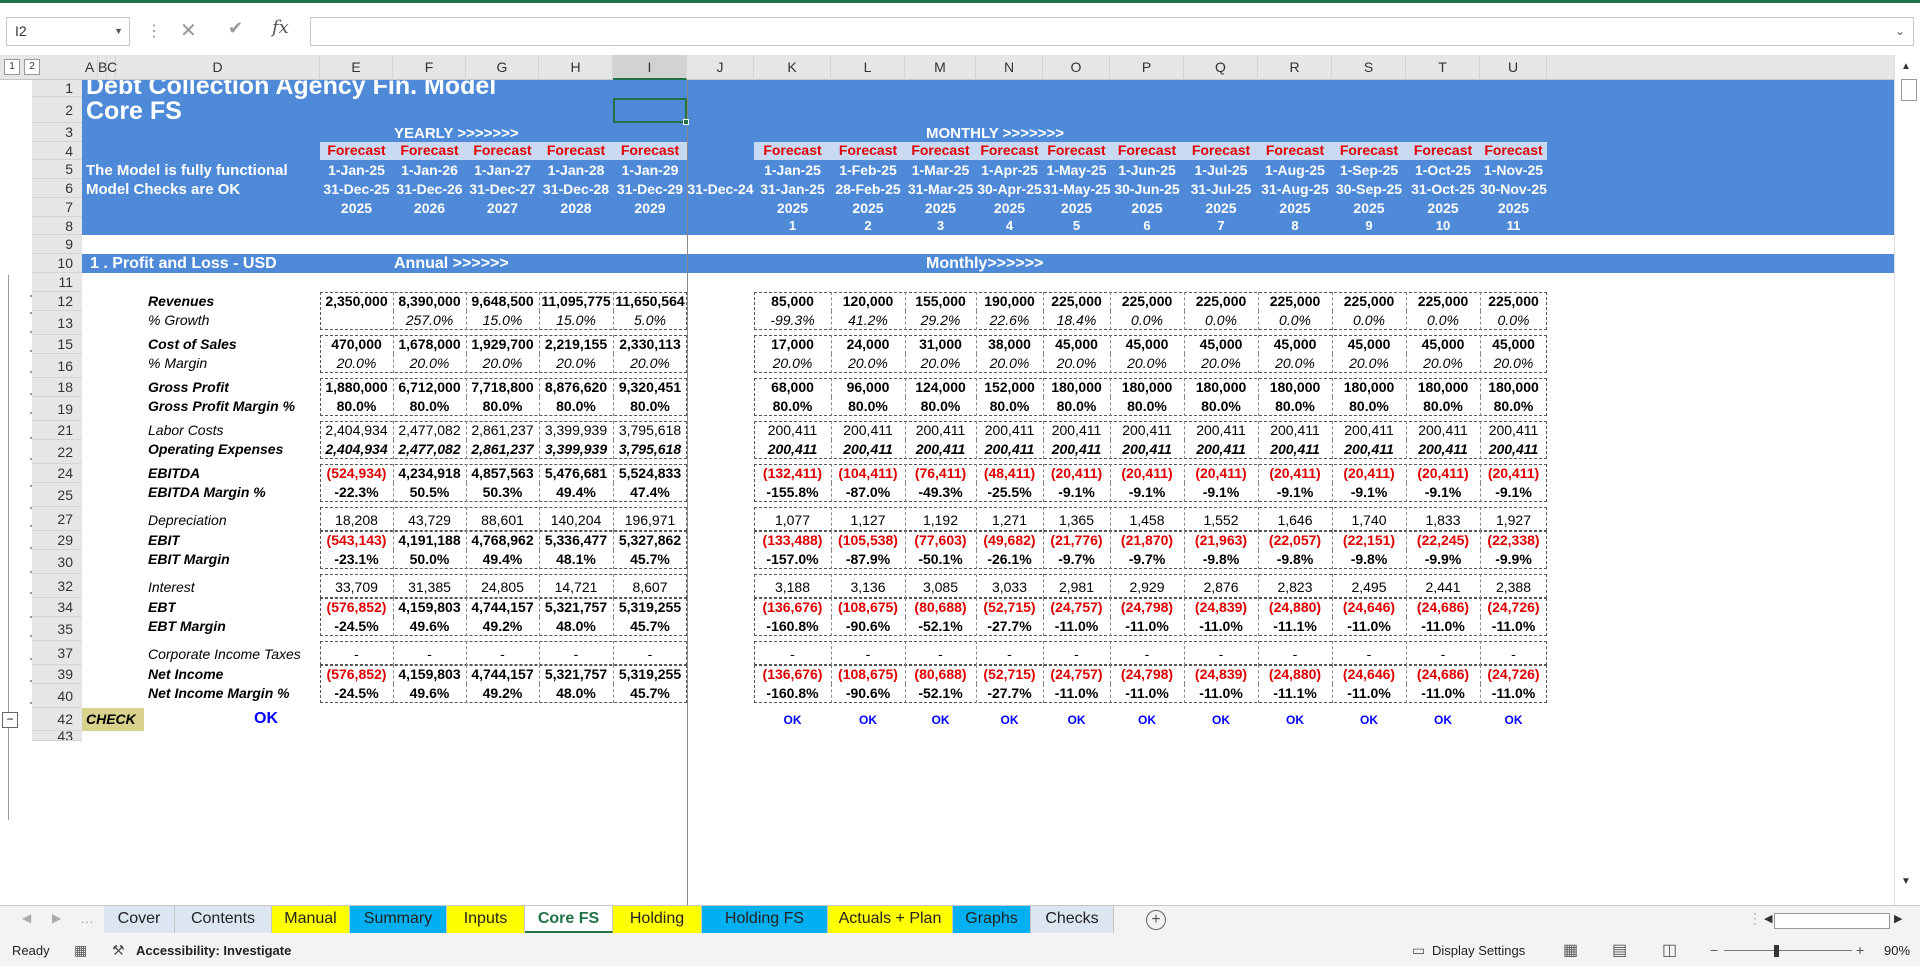 This screenshot has width=1920, height=966. What do you see at coordinates (1369, 67) in the screenshot?
I see `column-header-s: S` at bounding box center [1369, 67].